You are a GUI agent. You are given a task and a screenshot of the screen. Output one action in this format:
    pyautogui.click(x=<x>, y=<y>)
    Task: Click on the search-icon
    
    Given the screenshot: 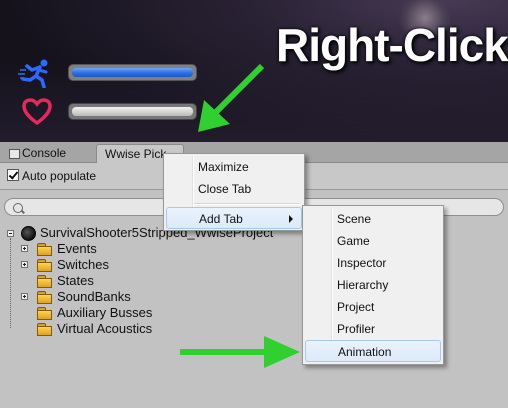 What is the action you would take?
    pyautogui.click(x=18, y=208)
    